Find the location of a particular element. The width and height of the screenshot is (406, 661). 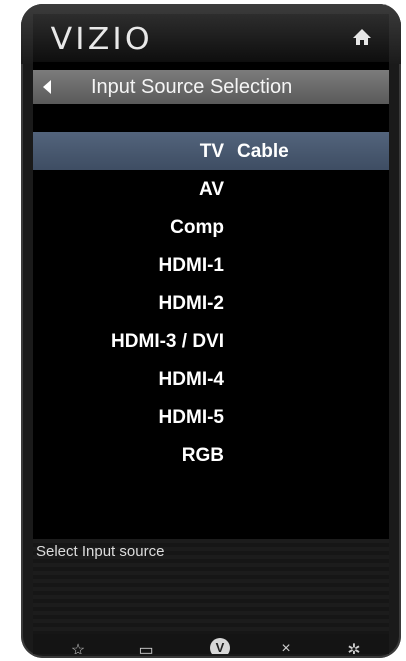

input-item-rgb: RGB is located at coordinates (211, 455).